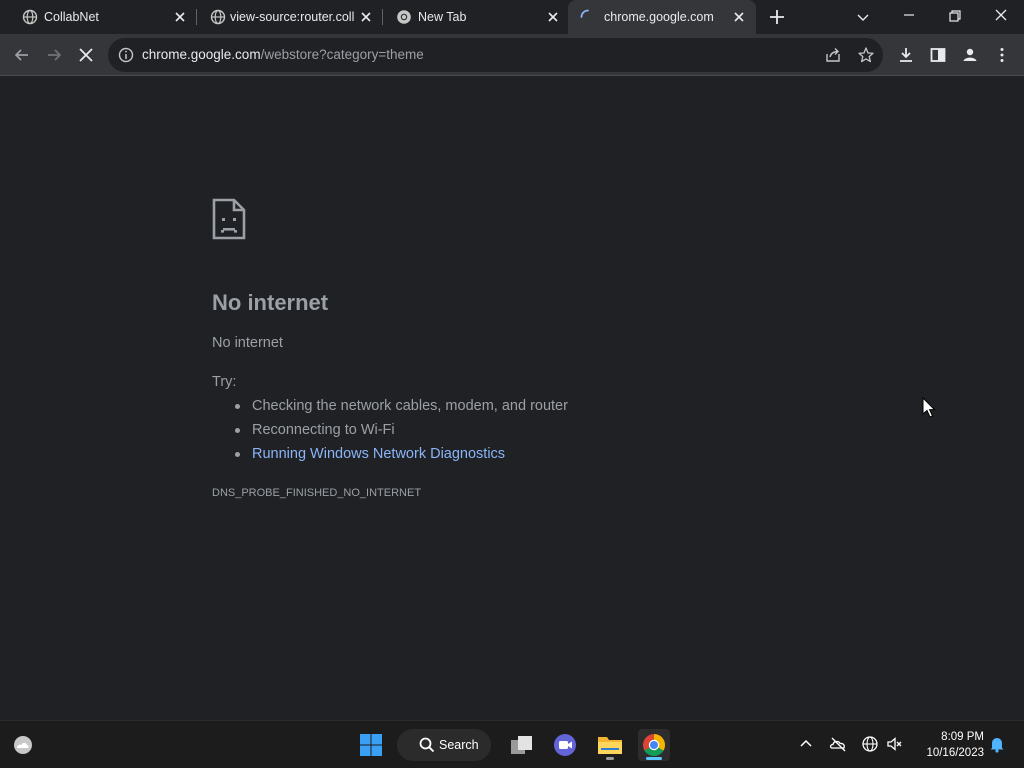  What do you see at coordinates (833, 55) in the screenshot?
I see `share-icon` at bounding box center [833, 55].